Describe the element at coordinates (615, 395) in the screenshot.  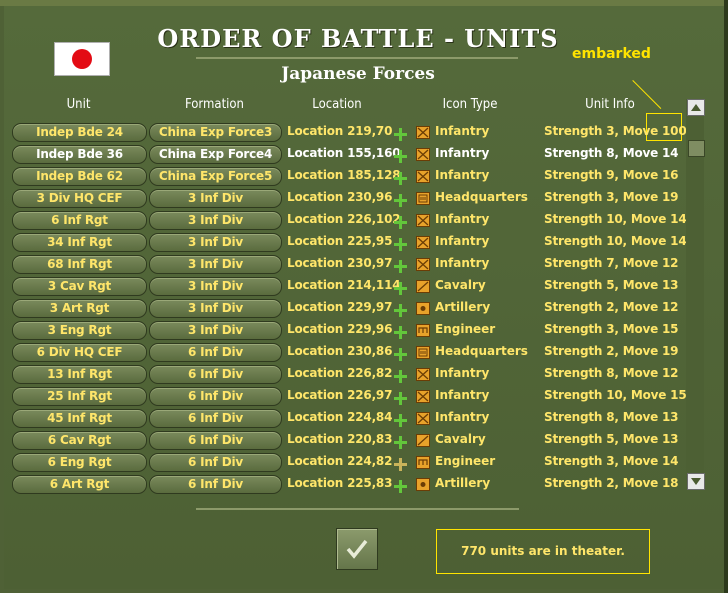
I see `unit-info-text: Strength 10, Move 15` at that location.